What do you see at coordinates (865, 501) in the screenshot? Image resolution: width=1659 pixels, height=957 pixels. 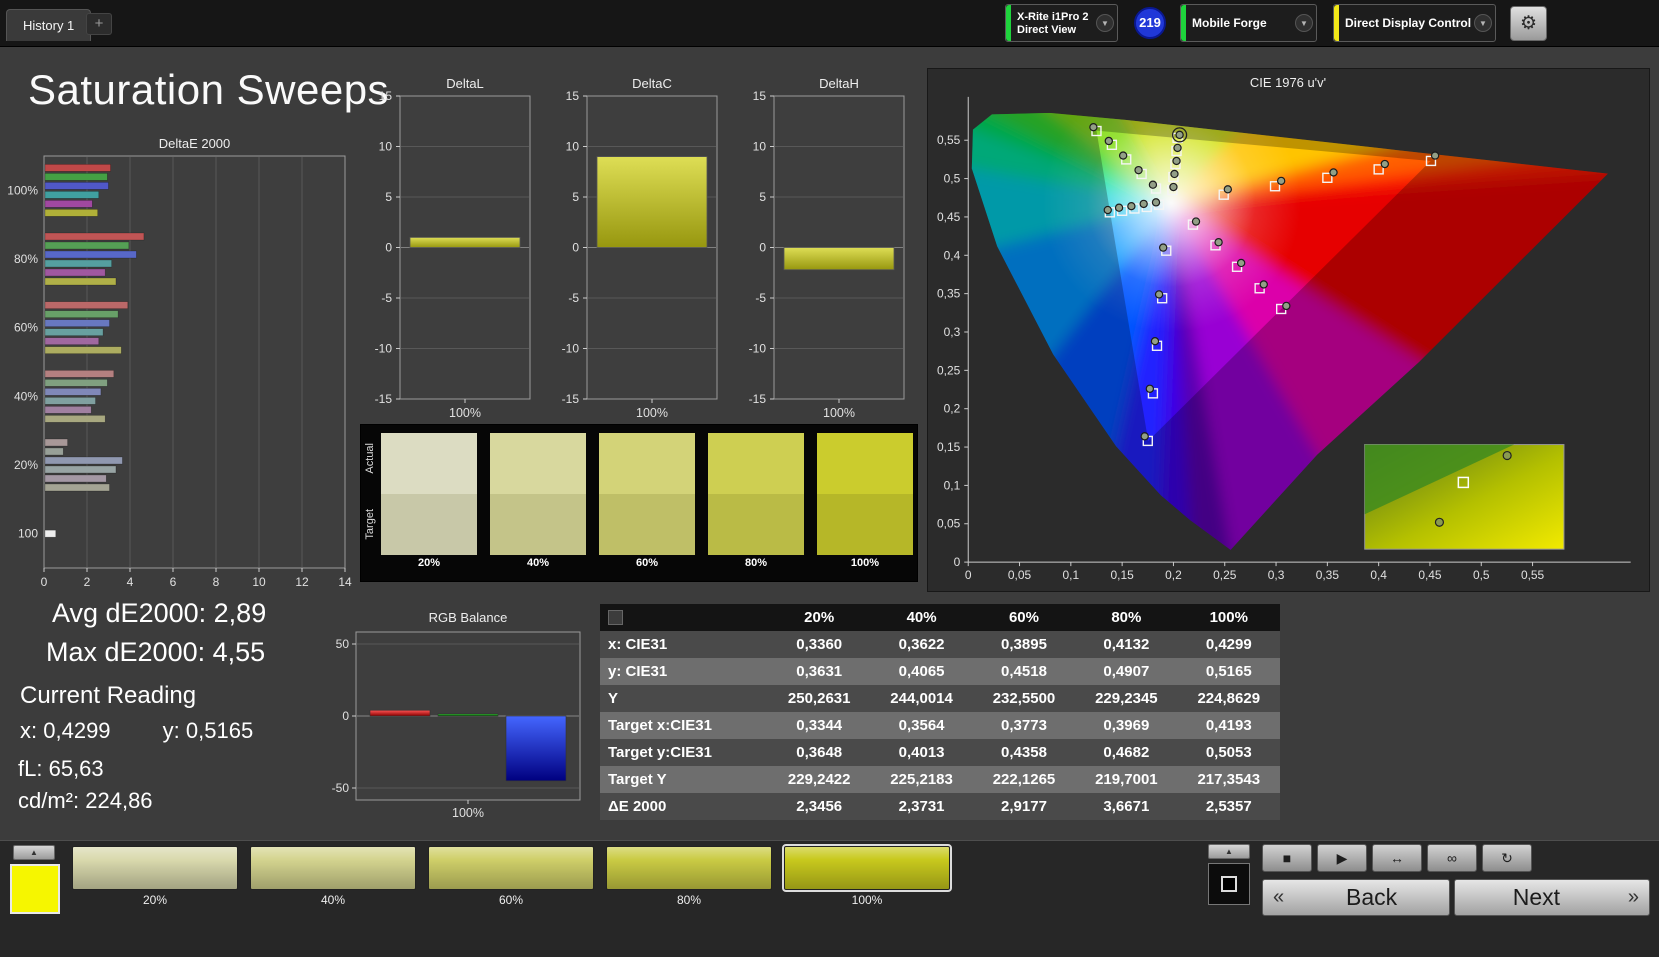 I see `swatch-column: 100%` at bounding box center [865, 501].